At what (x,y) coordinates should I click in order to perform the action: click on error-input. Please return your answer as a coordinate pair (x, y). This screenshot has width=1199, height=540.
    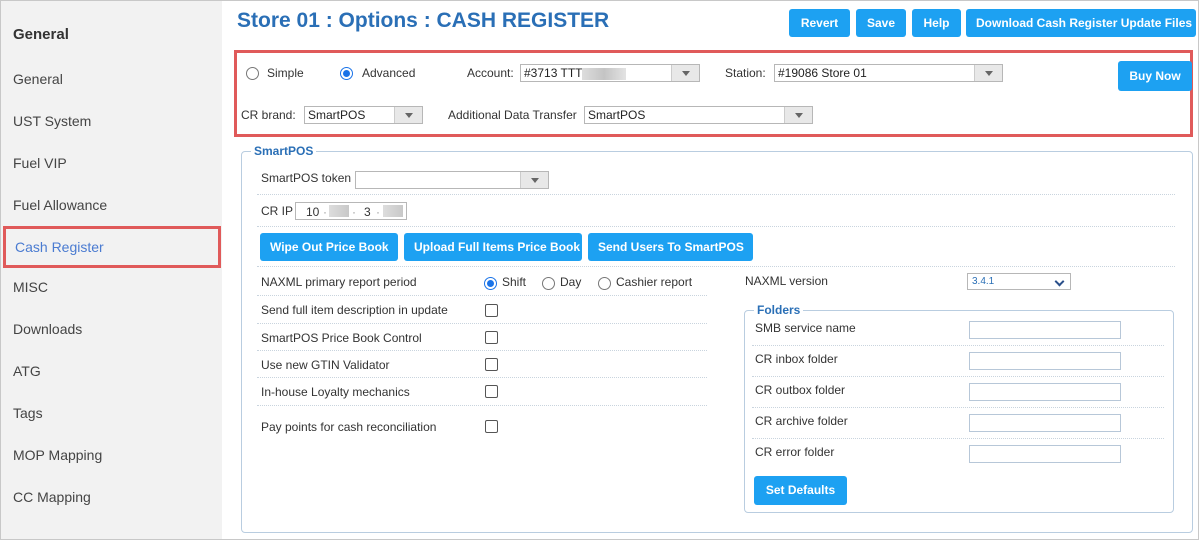
    Looking at the image, I should click on (1045, 454).